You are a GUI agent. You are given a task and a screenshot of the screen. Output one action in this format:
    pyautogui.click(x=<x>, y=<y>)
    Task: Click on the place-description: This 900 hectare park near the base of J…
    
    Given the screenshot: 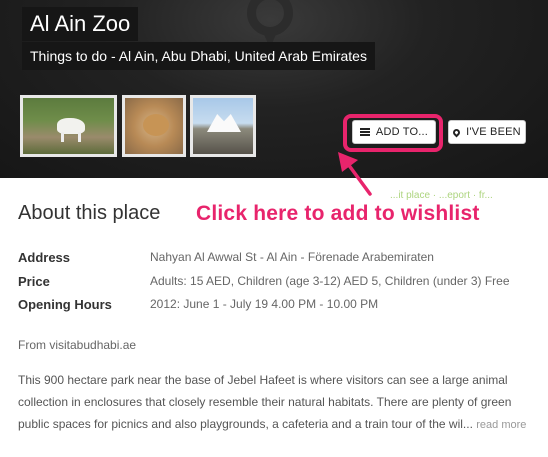 What is the action you would take?
    pyautogui.click(x=278, y=402)
    